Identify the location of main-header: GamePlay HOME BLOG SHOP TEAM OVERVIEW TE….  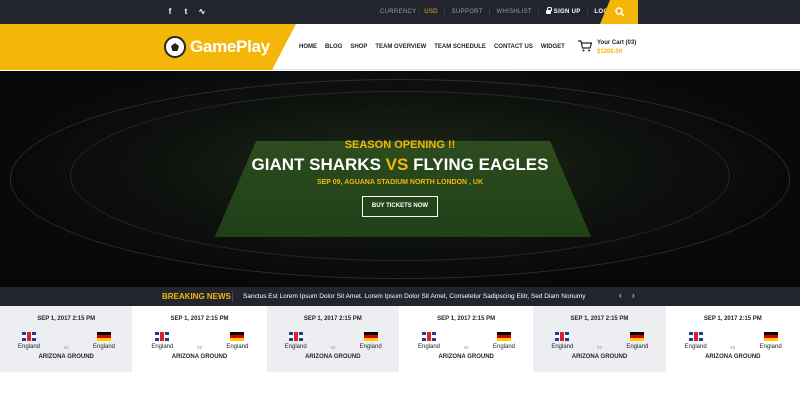
(400, 47).